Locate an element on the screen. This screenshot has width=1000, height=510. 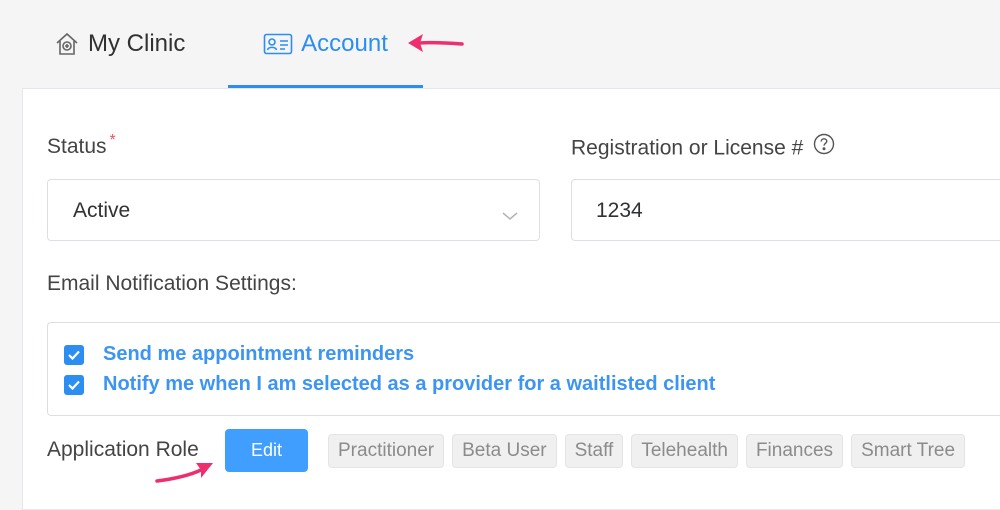
role-tag: Smart Tree is located at coordinates (908, 451).